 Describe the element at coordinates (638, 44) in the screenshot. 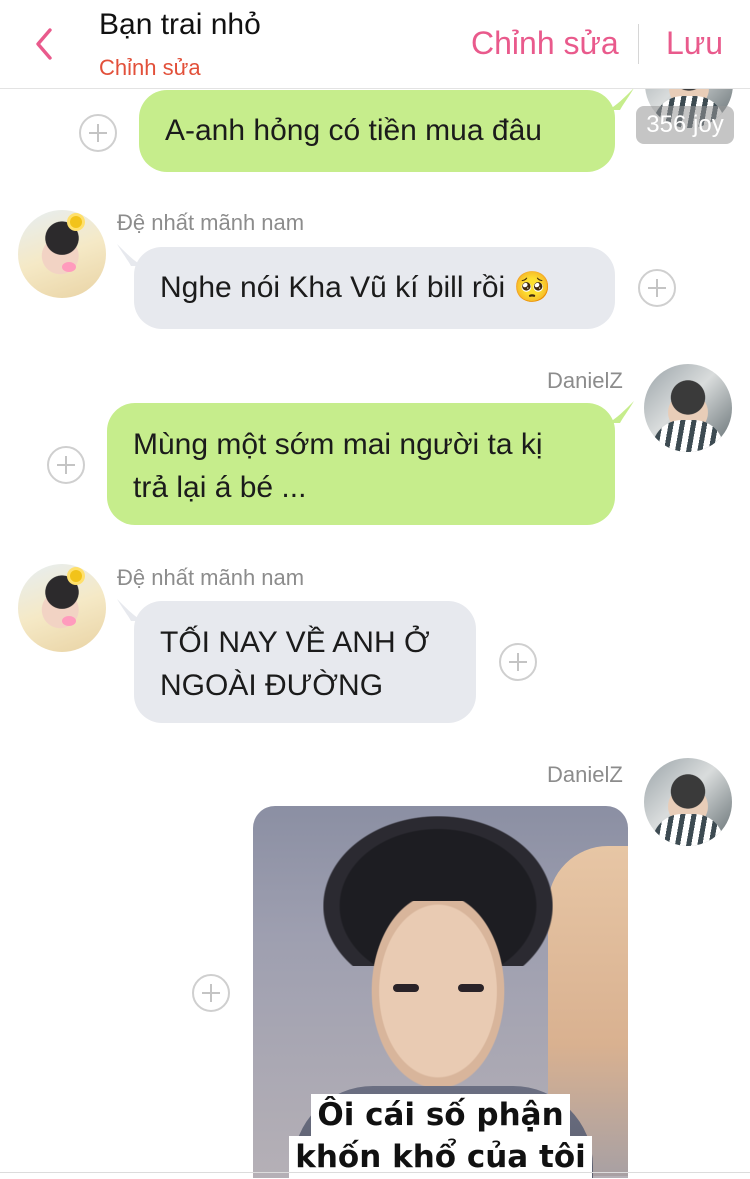

I see `header-divider` at that location.